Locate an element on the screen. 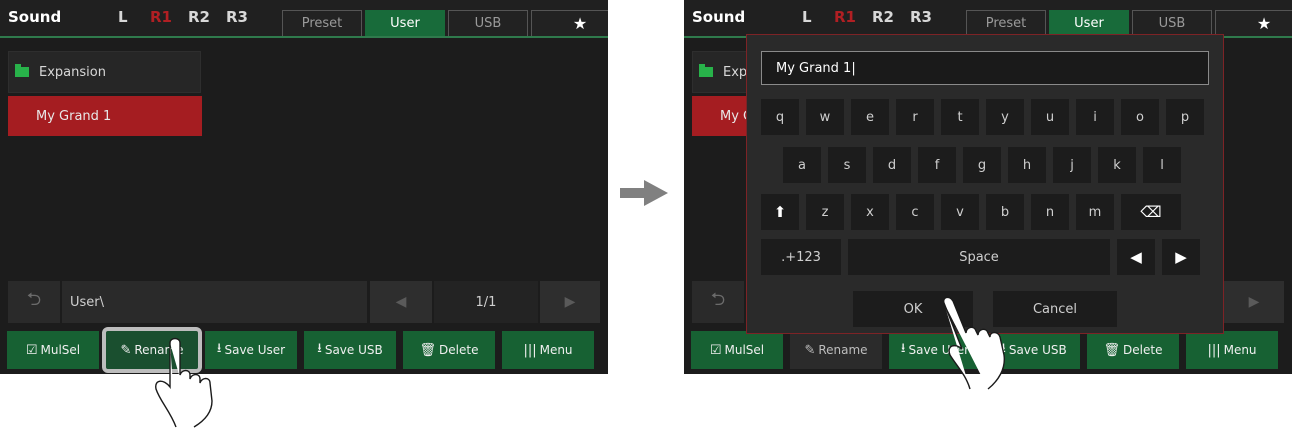  save-icon: ⭳ is located at coordinates (903, 348).